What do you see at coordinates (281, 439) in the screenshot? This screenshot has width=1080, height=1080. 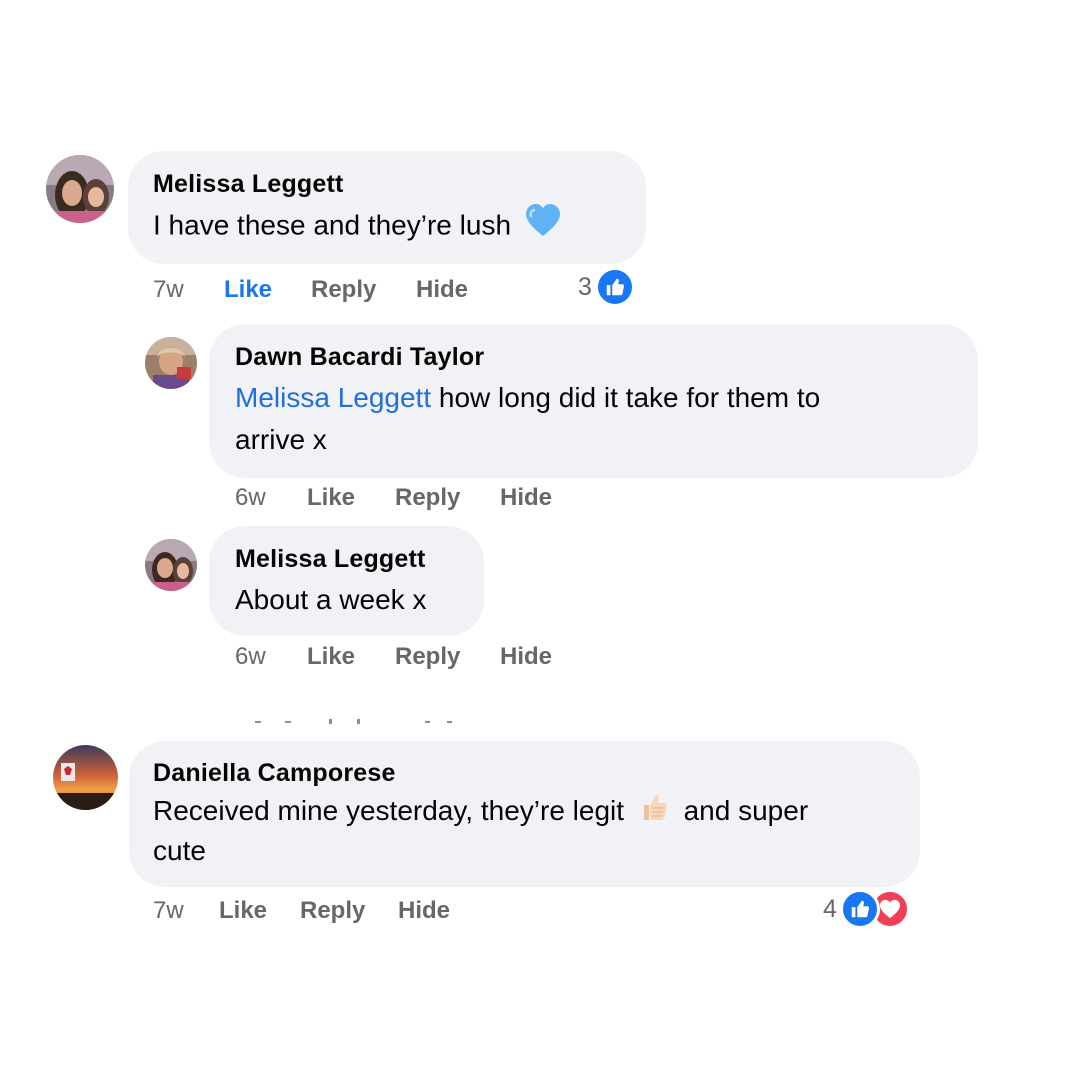 I see `comment-text-line2: arrive x` at bounding box center [281, 439].